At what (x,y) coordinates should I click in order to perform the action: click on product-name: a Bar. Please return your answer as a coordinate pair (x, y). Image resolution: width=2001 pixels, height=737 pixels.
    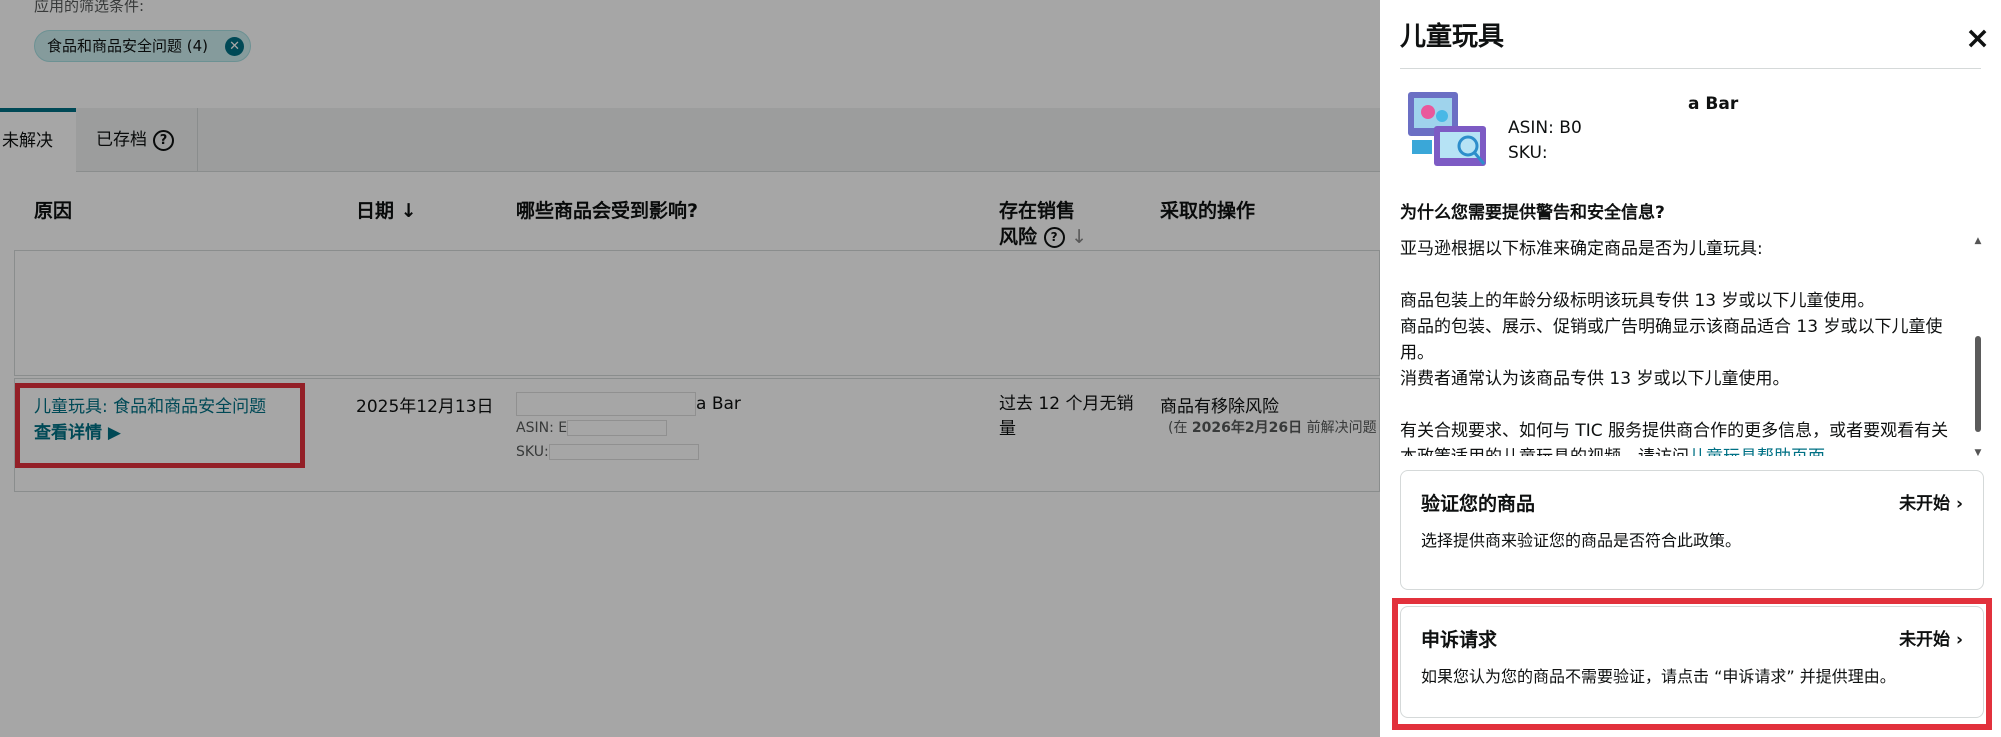
    Looking at the image, I should click on (1623, 104).